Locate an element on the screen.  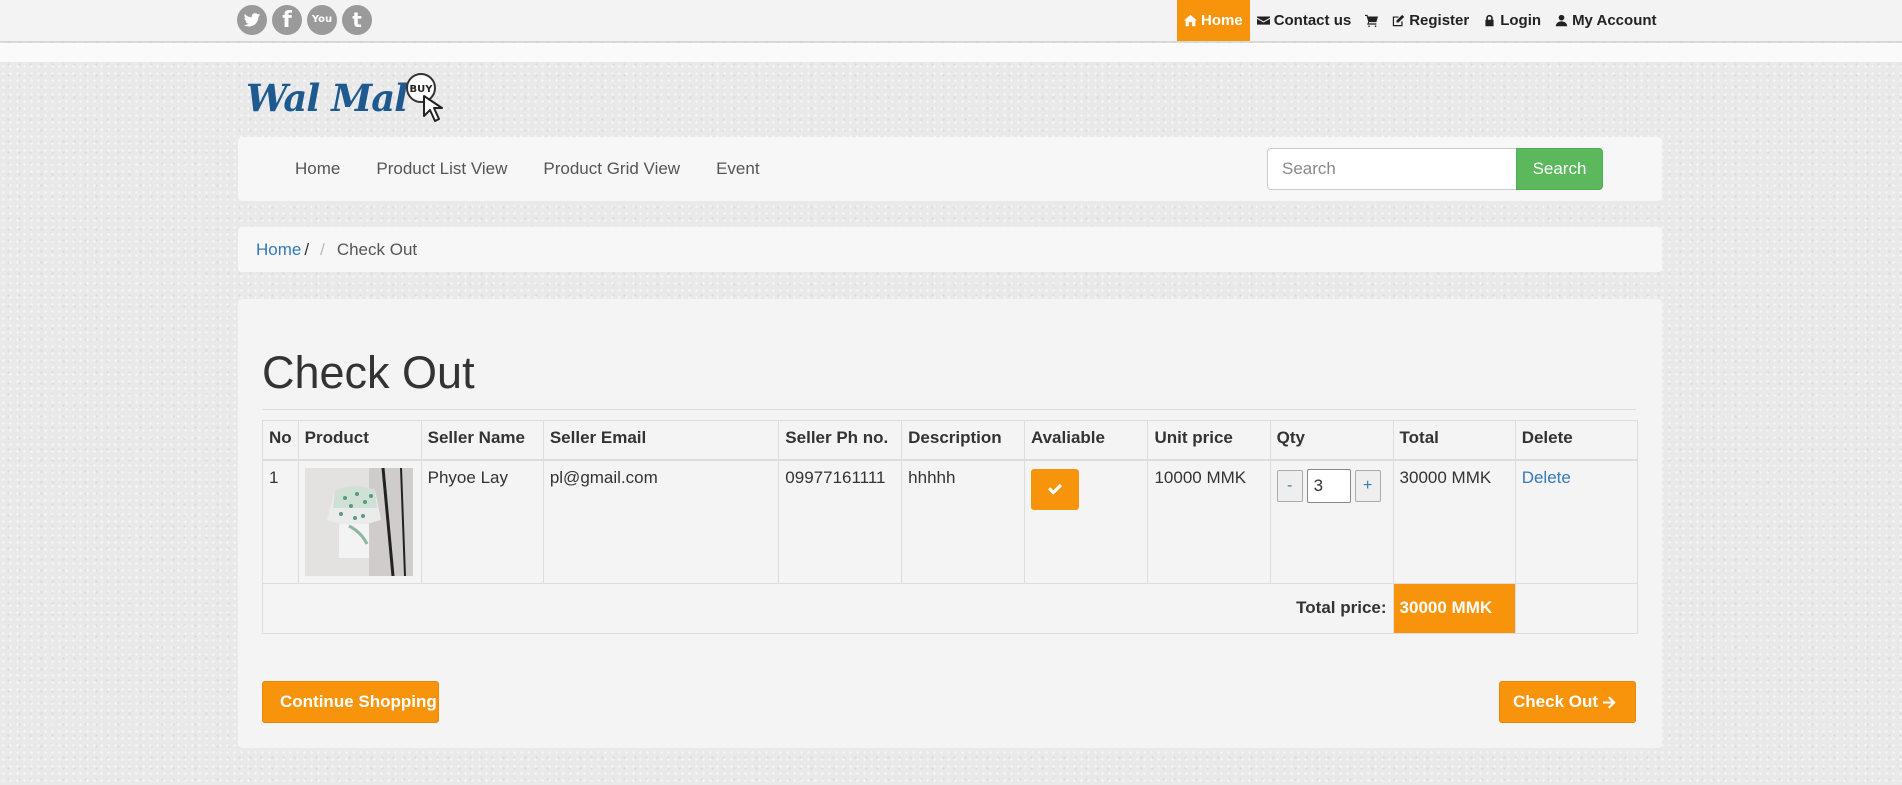
total-price-label: Total price: is located at coordinates (828, 608).